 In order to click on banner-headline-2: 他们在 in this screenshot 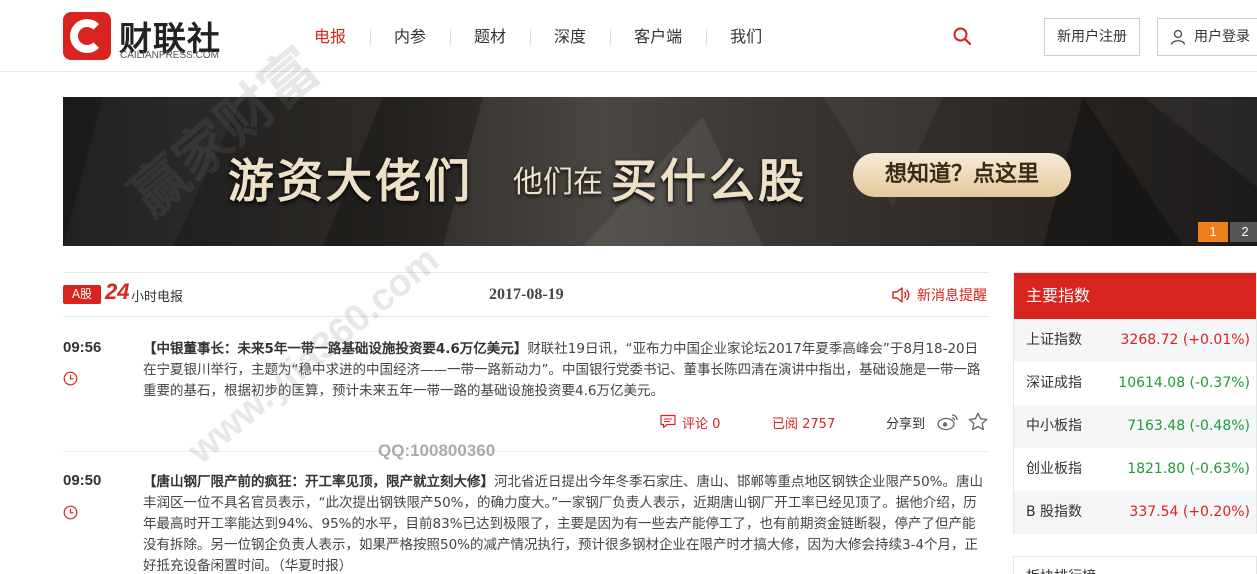, I will do `click(558, 182)`.